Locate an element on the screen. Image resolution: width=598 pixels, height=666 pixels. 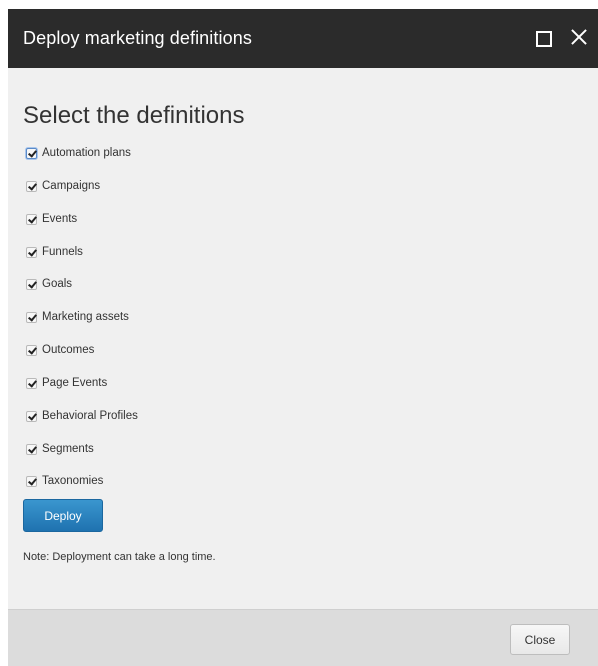
checkbox-label: Automation plans is located at coordinates (86, 153).